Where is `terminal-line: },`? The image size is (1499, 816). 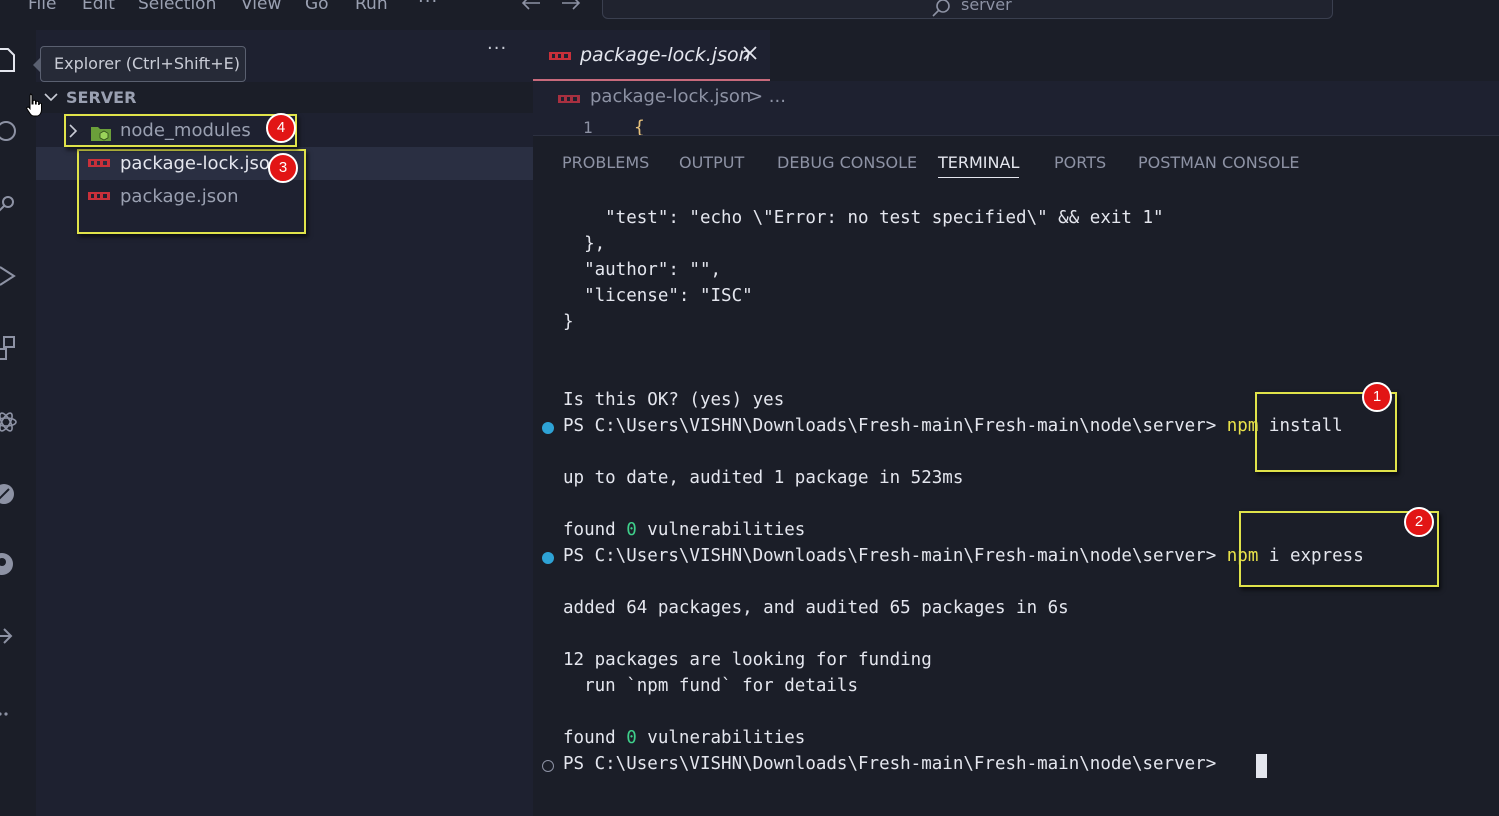 terminal-line: }, is located at coordinates (584, 244).